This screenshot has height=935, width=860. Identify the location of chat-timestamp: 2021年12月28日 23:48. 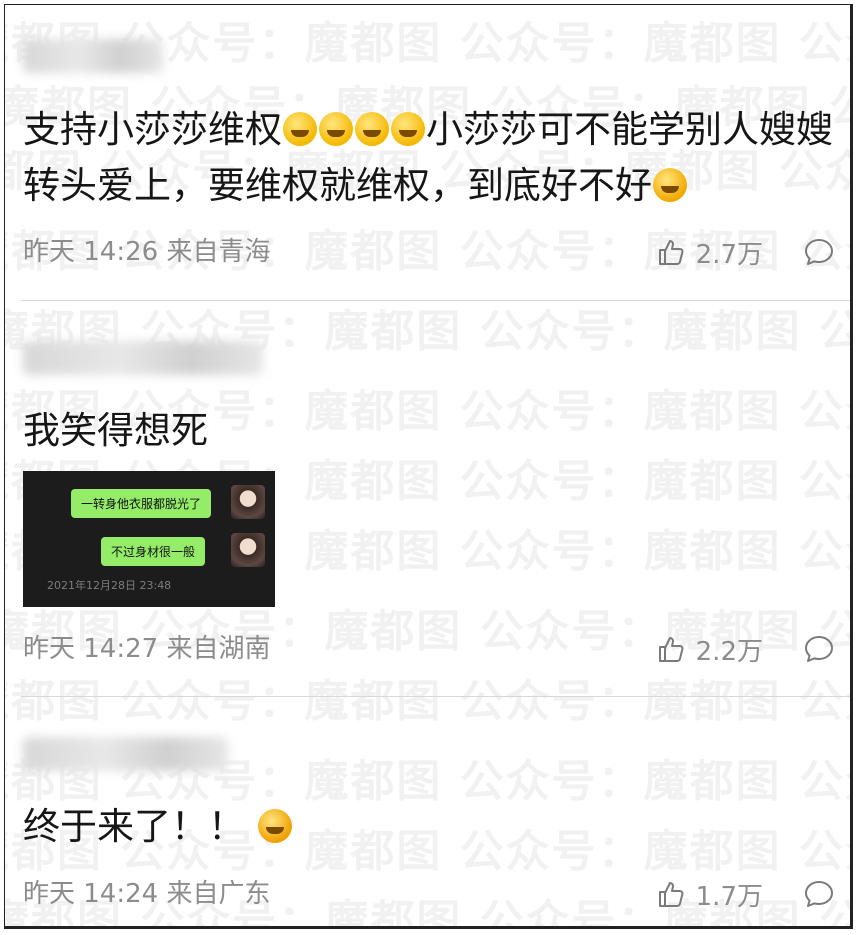
(109, 585).